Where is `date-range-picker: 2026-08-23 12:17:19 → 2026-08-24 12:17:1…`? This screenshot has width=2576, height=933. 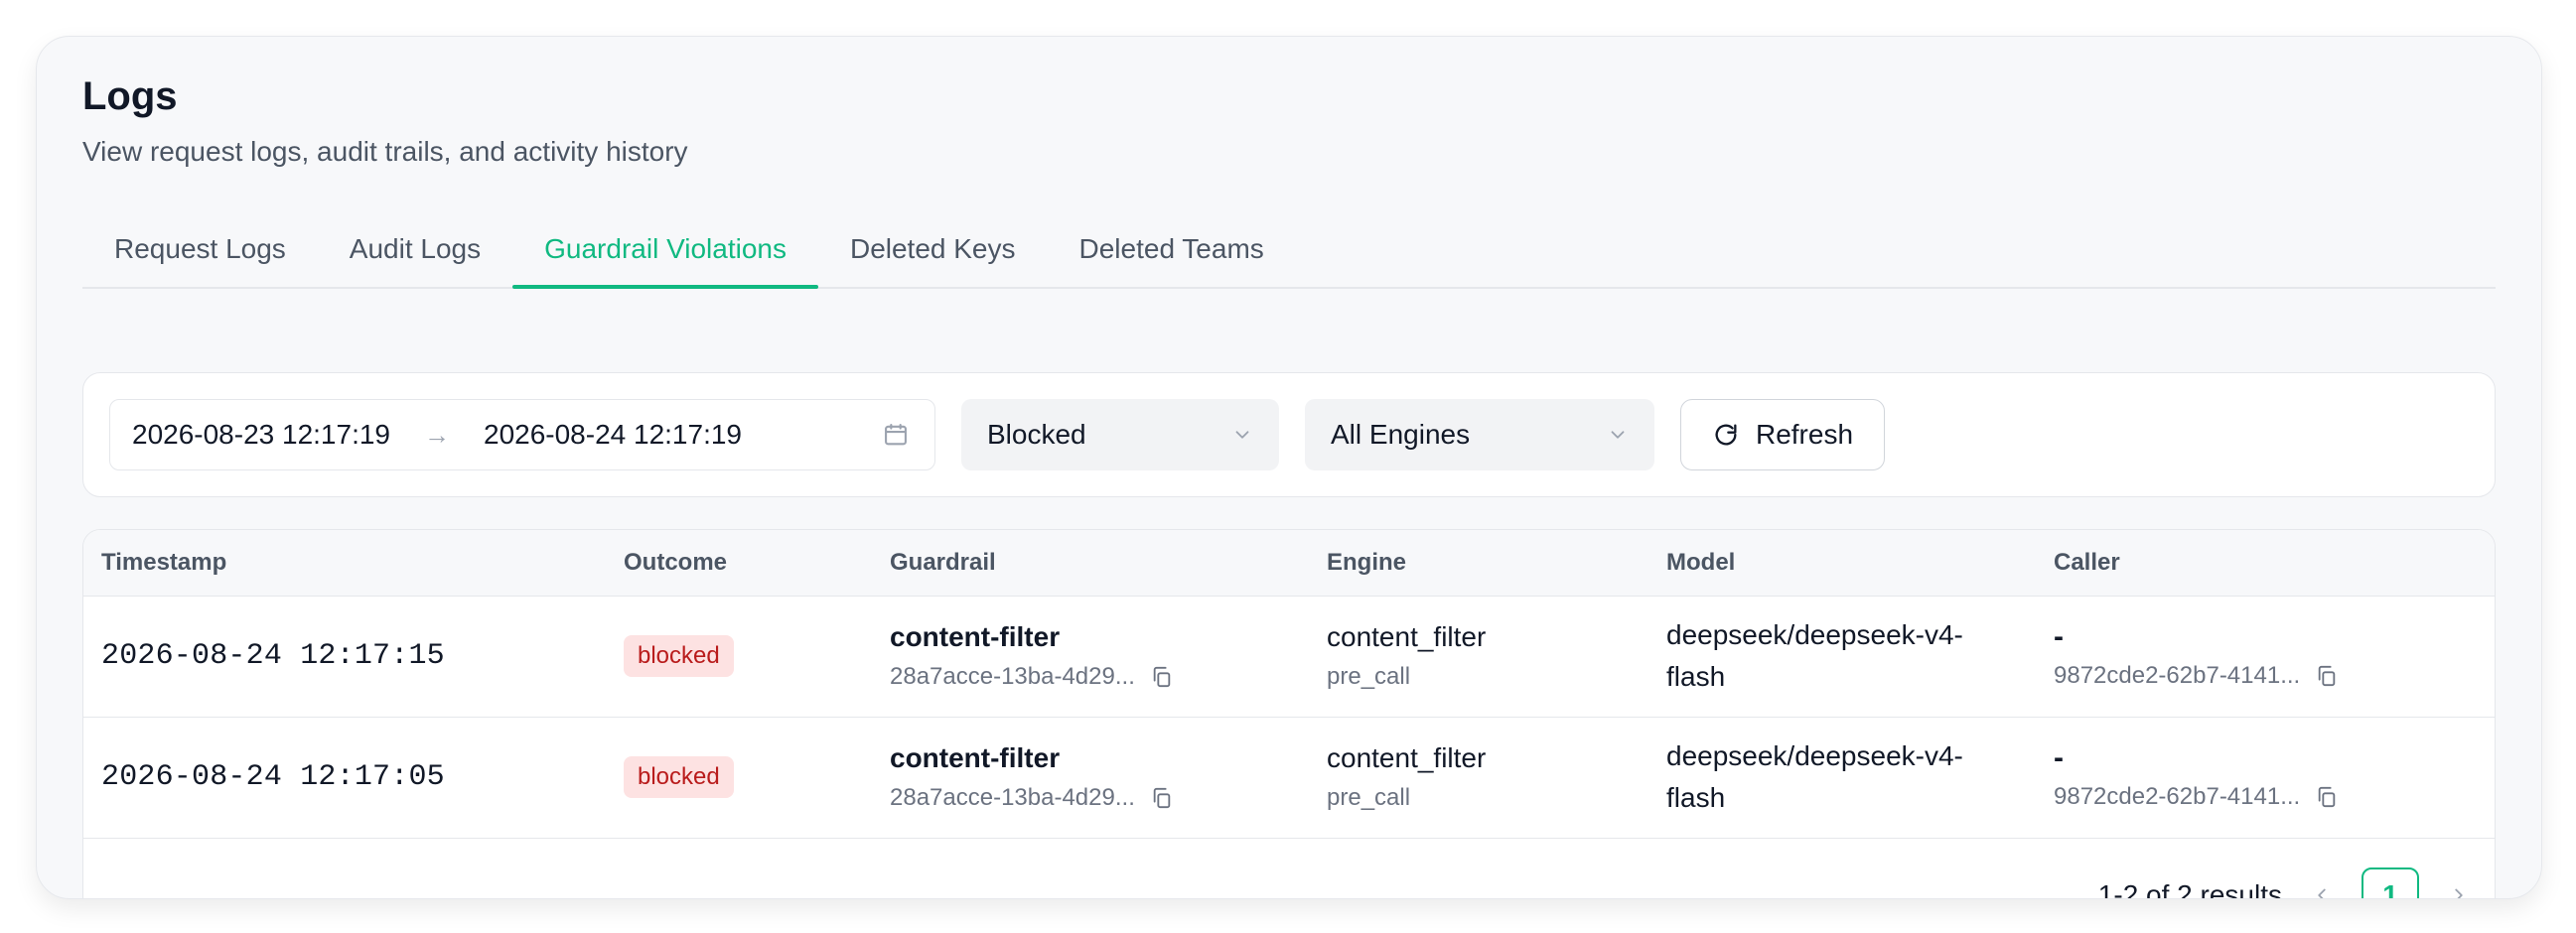 date-range-picker: 2026-08-23 12:17:19 → 2026-08-24 12:17:1… is located at coordinates (522, 434).